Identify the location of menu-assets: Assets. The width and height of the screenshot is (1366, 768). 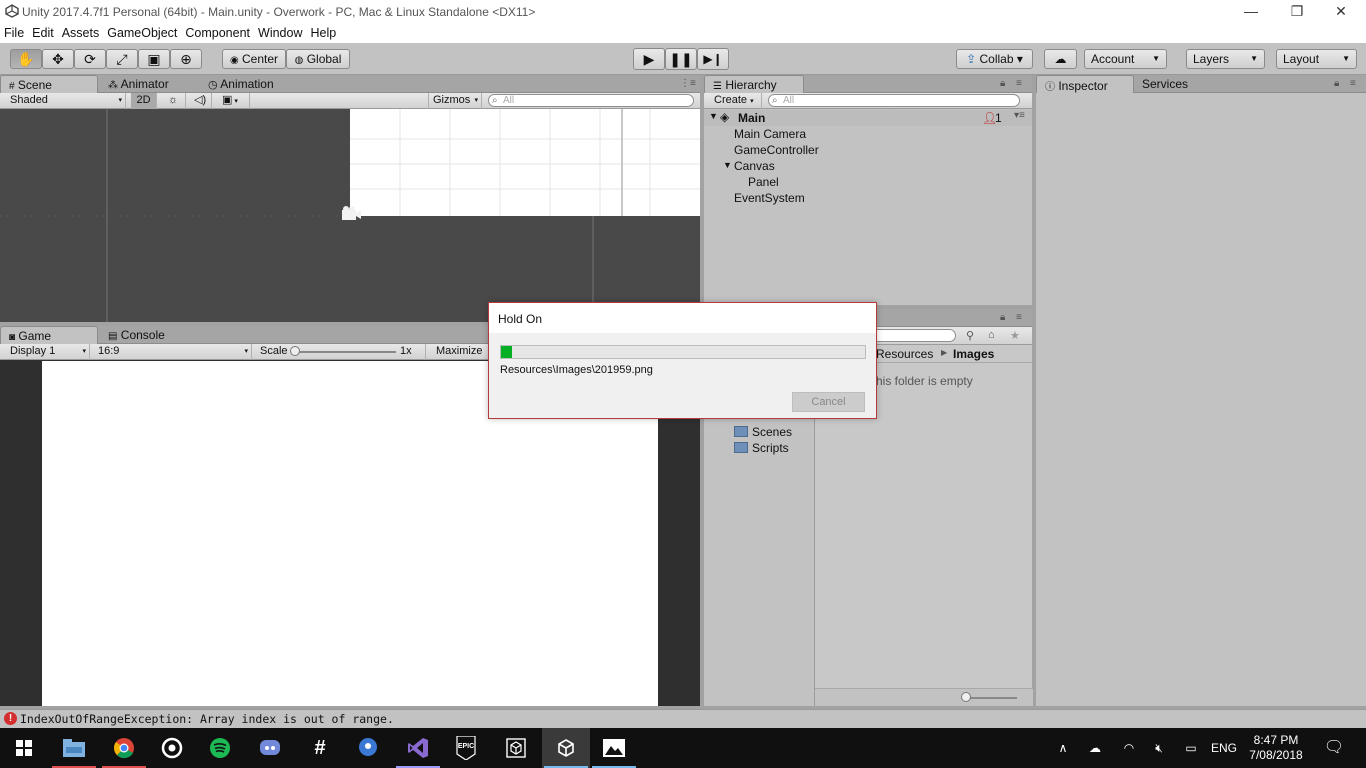
(81, 31).